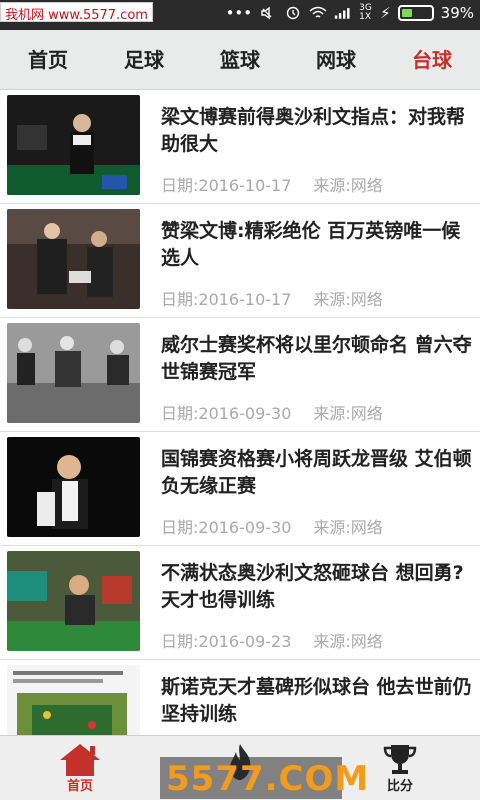 The image size is (480, 800). Describe the element at coordinates (316, 358) in the screenshot. I see `news-title: 威尔士赛奖杯将以里尔顿命名 曾六夺世锦赛冠军` at that location.